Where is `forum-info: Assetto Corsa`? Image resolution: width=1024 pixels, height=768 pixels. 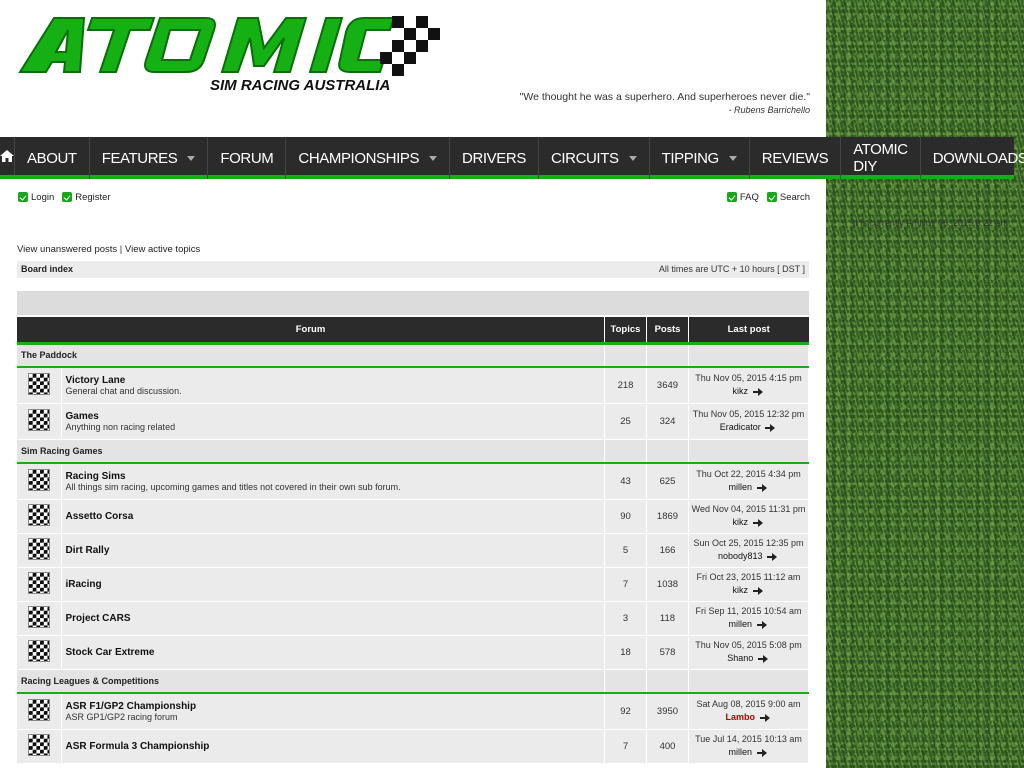
forum-info: Assetto Corsa is located at coordinates (333, 516).